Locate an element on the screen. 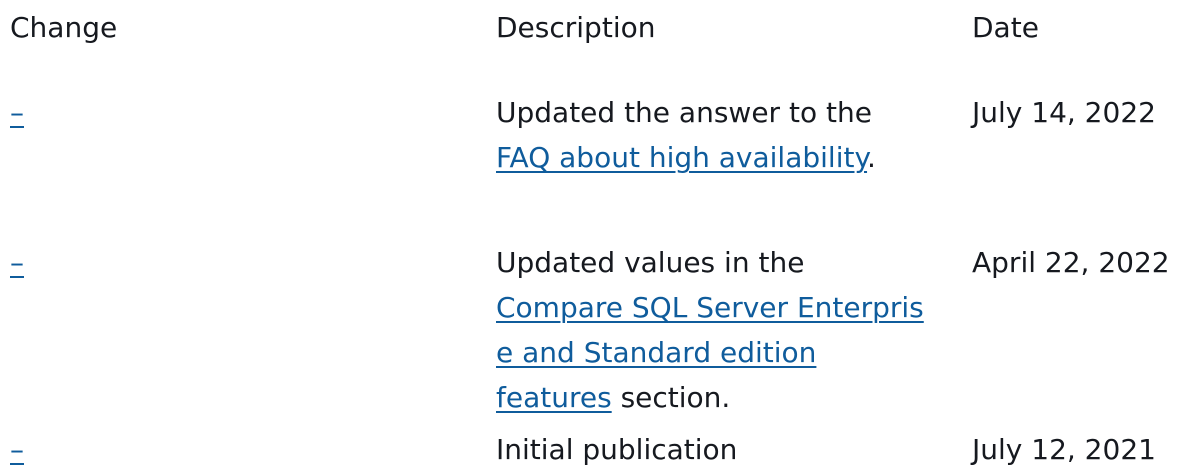 Image resolution: width=1180 pixels, height=476 pixels. table-row-1-date: July 14, 2022 is located at coordinates (1064, 112).